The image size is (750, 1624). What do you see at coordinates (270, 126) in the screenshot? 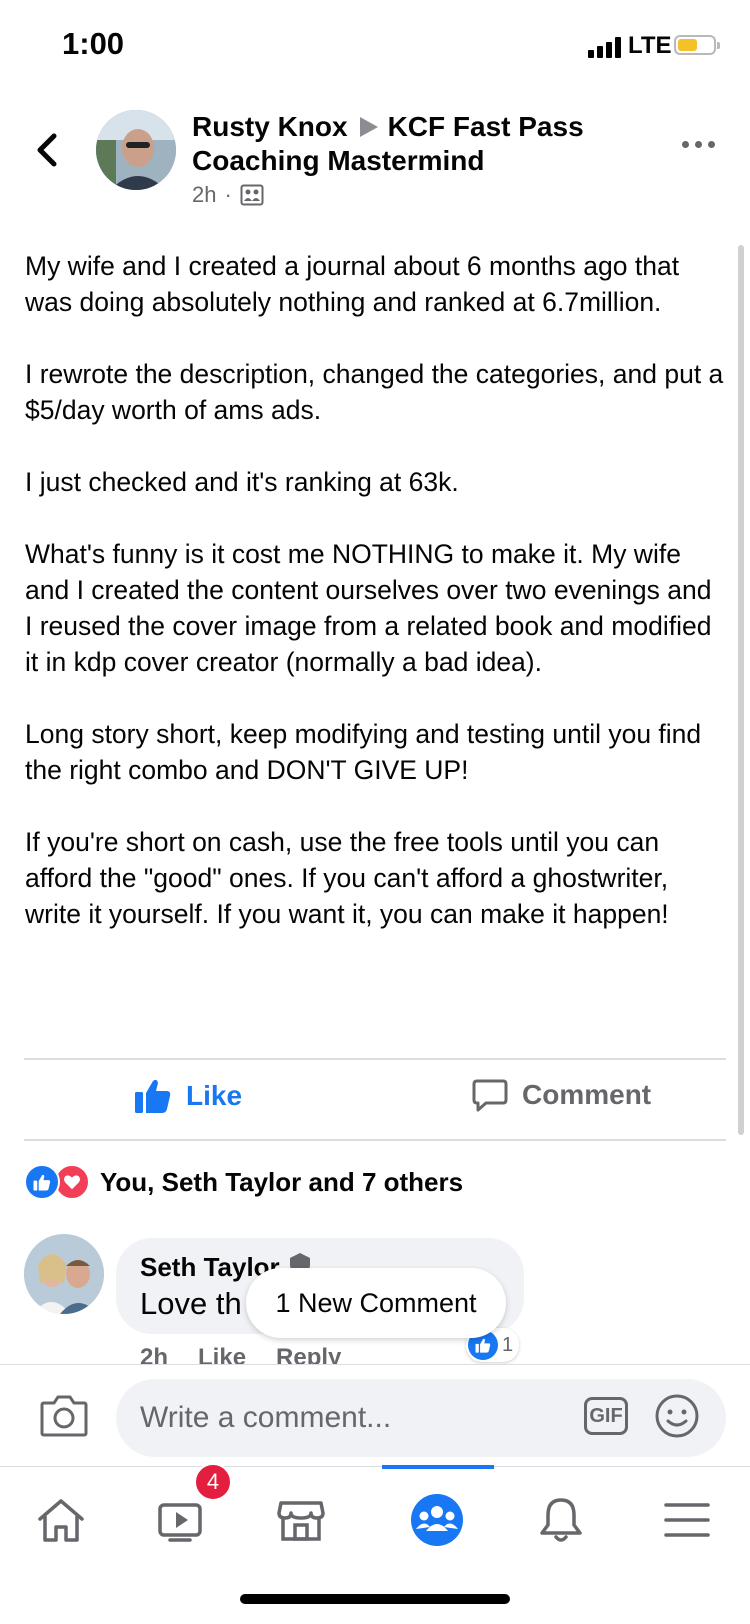
I see `author-name: Rusty Knox` at bounding box center [270, 126].